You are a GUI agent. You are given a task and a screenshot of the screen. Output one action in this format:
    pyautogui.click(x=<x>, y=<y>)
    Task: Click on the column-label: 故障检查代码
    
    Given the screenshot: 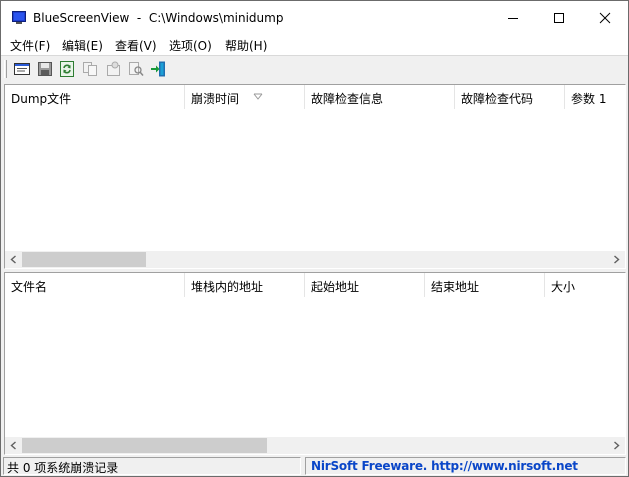 What is the action you would take?
    pyautogui.click(x=497, y=99)
    